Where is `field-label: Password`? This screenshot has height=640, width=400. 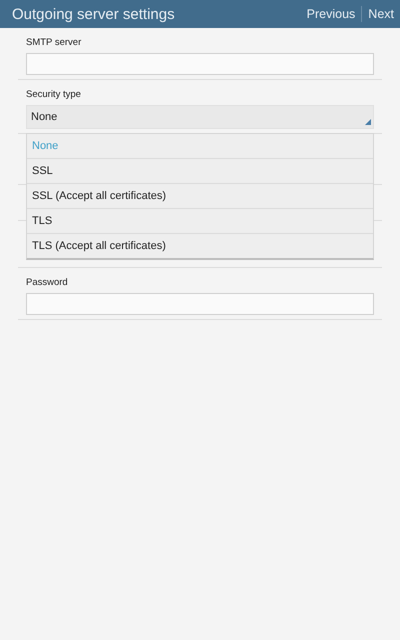
field-label: Password is located at coordinates (47, 282).